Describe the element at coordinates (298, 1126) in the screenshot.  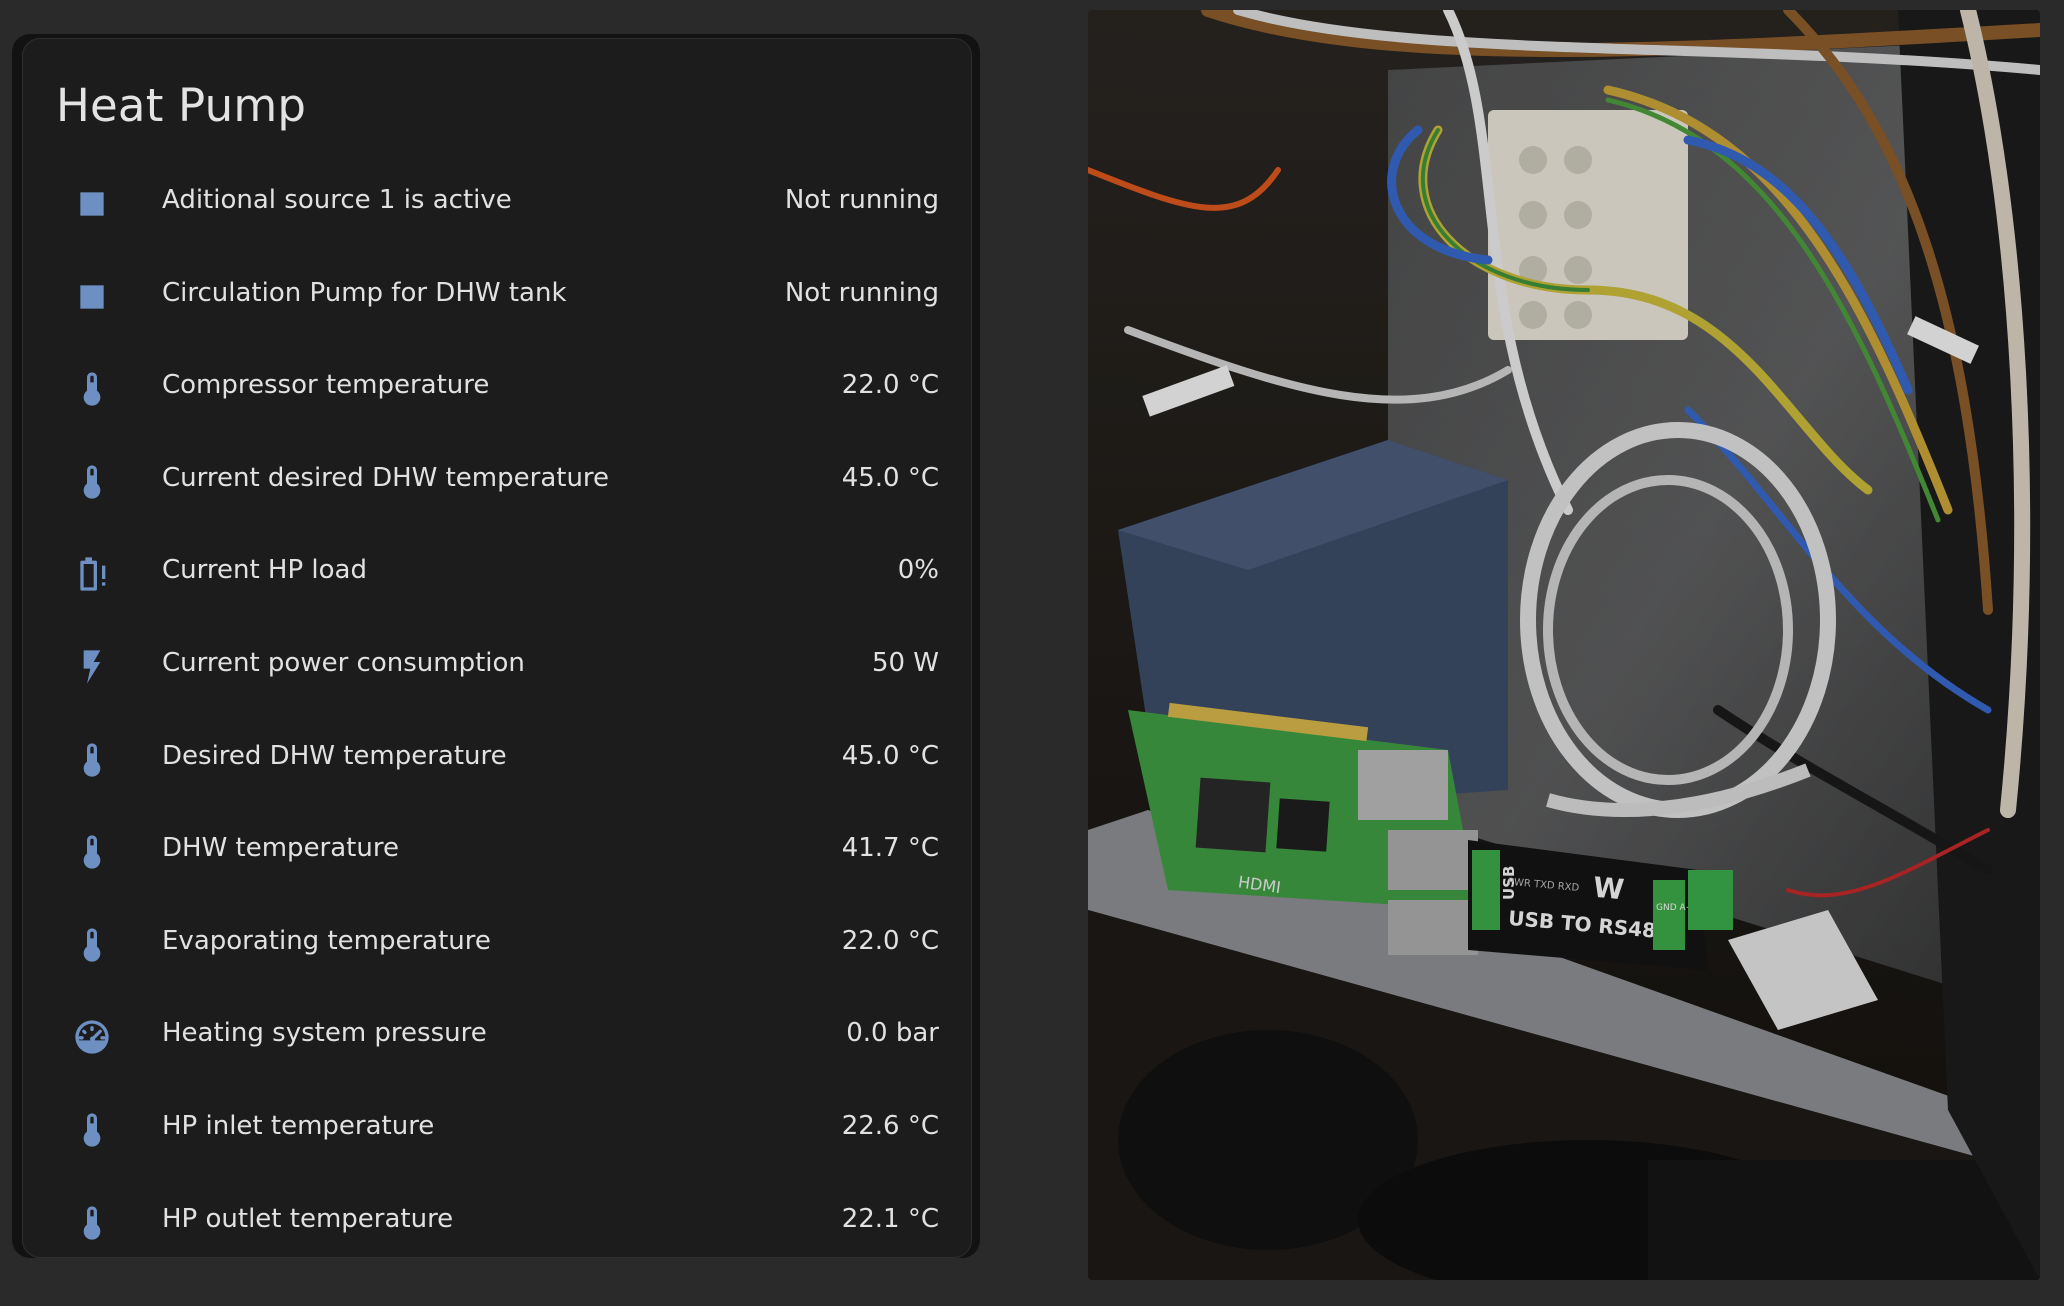
I see `entity-name: HP inlet temperature` at that location.